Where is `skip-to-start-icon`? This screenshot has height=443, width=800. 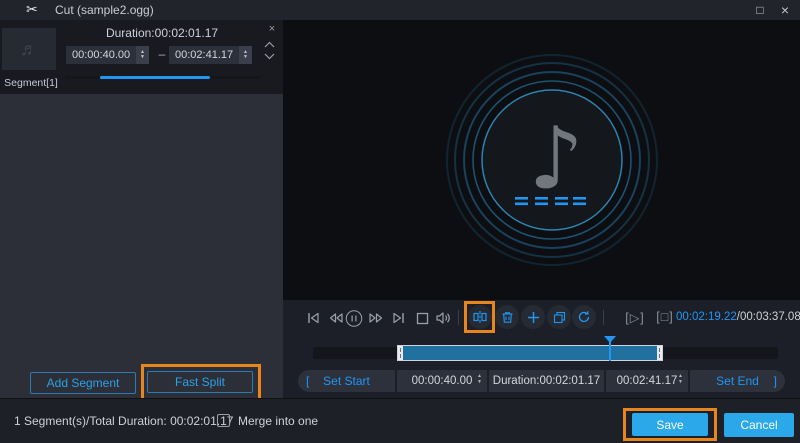 skip-to-start-icon is located at coordinates (313, 318).